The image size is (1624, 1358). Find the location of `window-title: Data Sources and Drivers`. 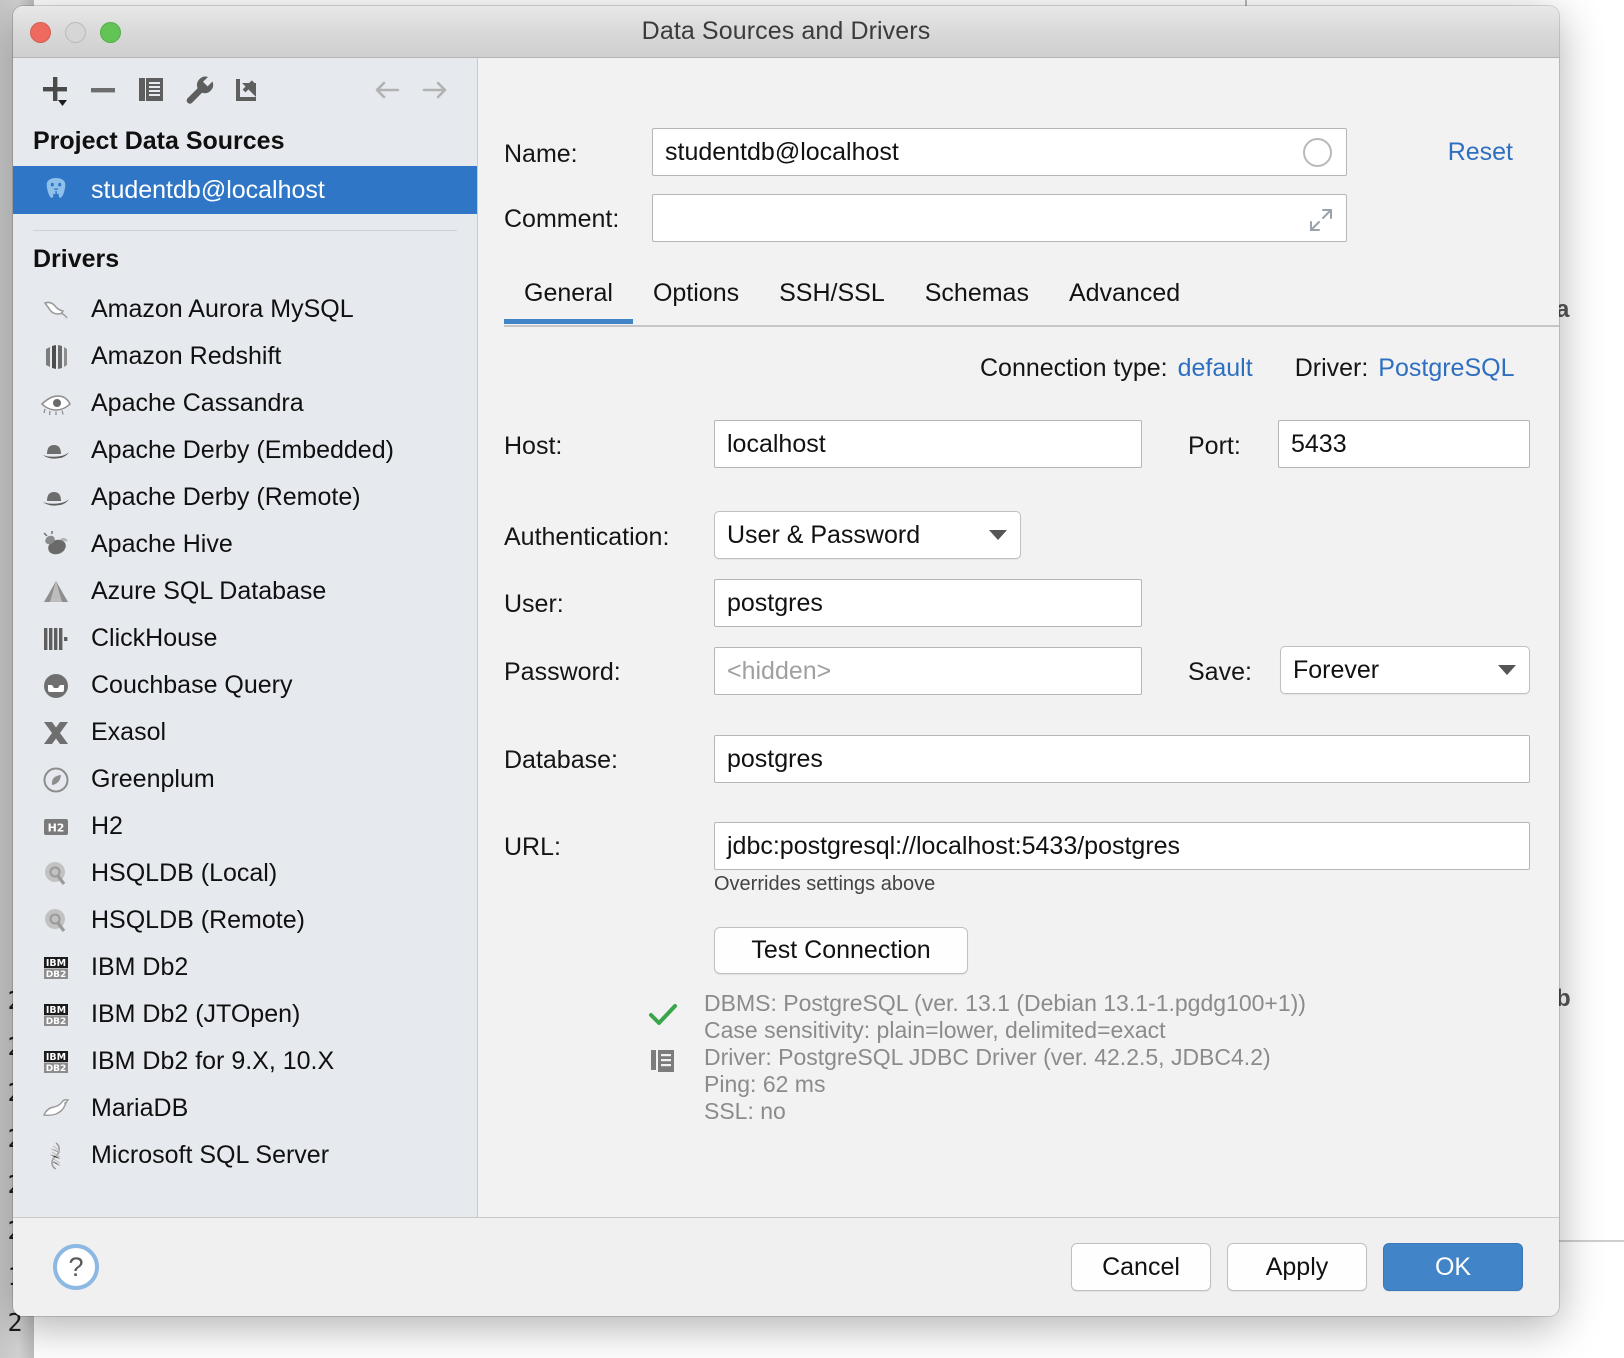

window-title: Data Sources and Drivers is located at coordinates (786, 31).